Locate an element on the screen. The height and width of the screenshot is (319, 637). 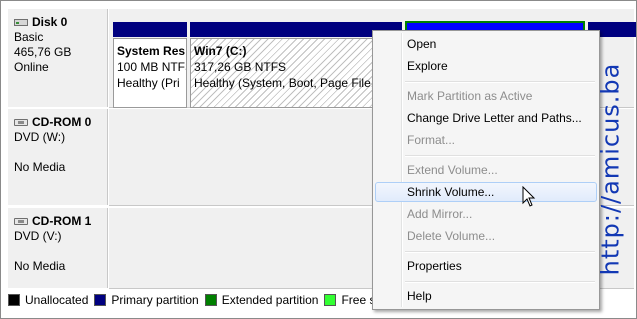
legend-unallocated: Unallocated is located at coordinates (48, 300).